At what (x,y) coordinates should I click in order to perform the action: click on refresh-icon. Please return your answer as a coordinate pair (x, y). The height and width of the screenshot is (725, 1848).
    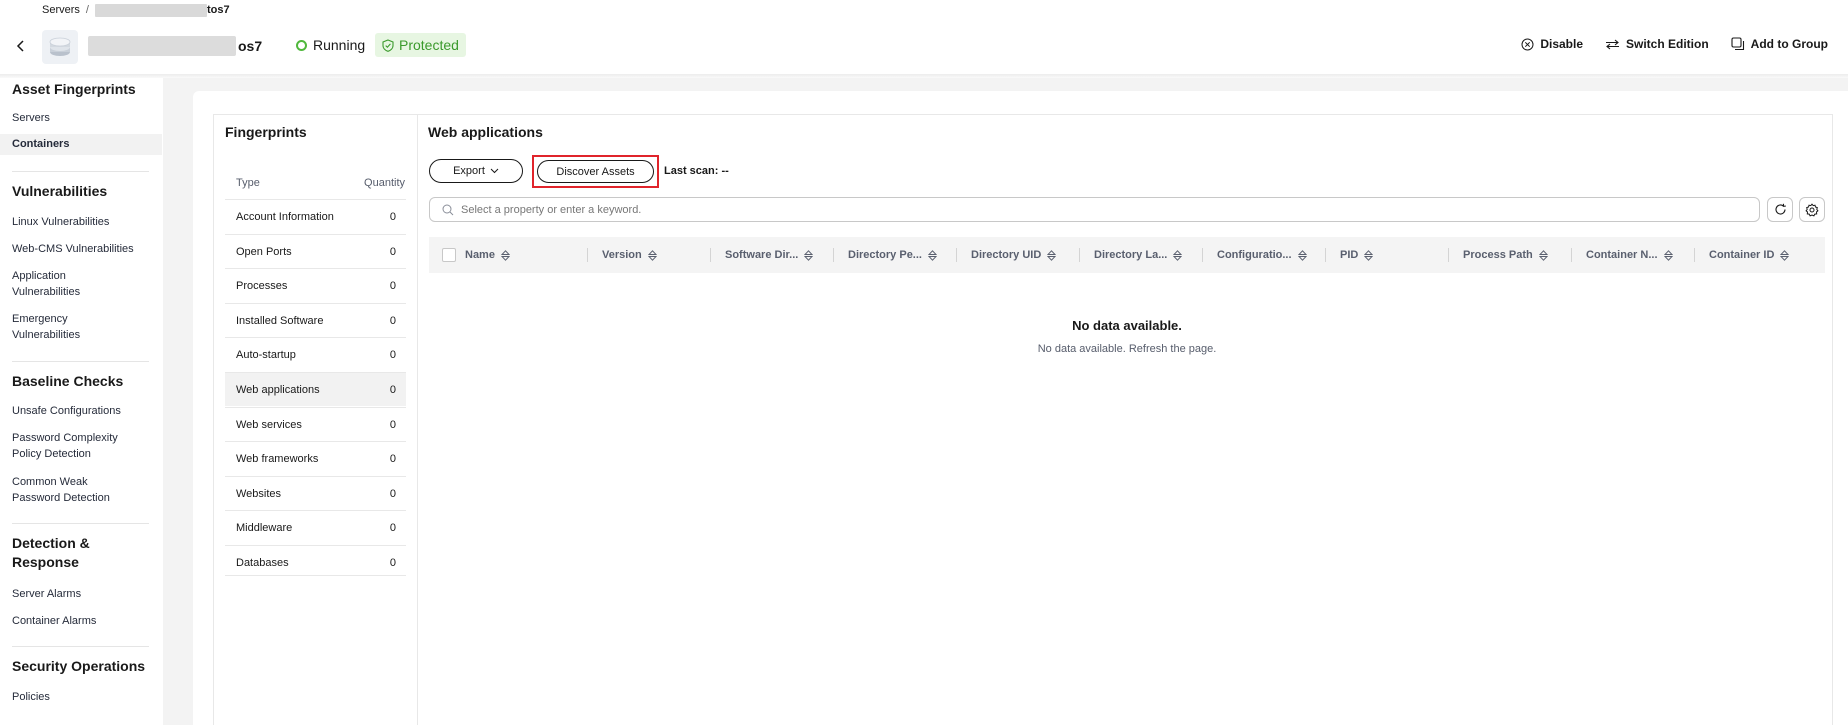
    Looking at the image, I should click on (1780, 209).